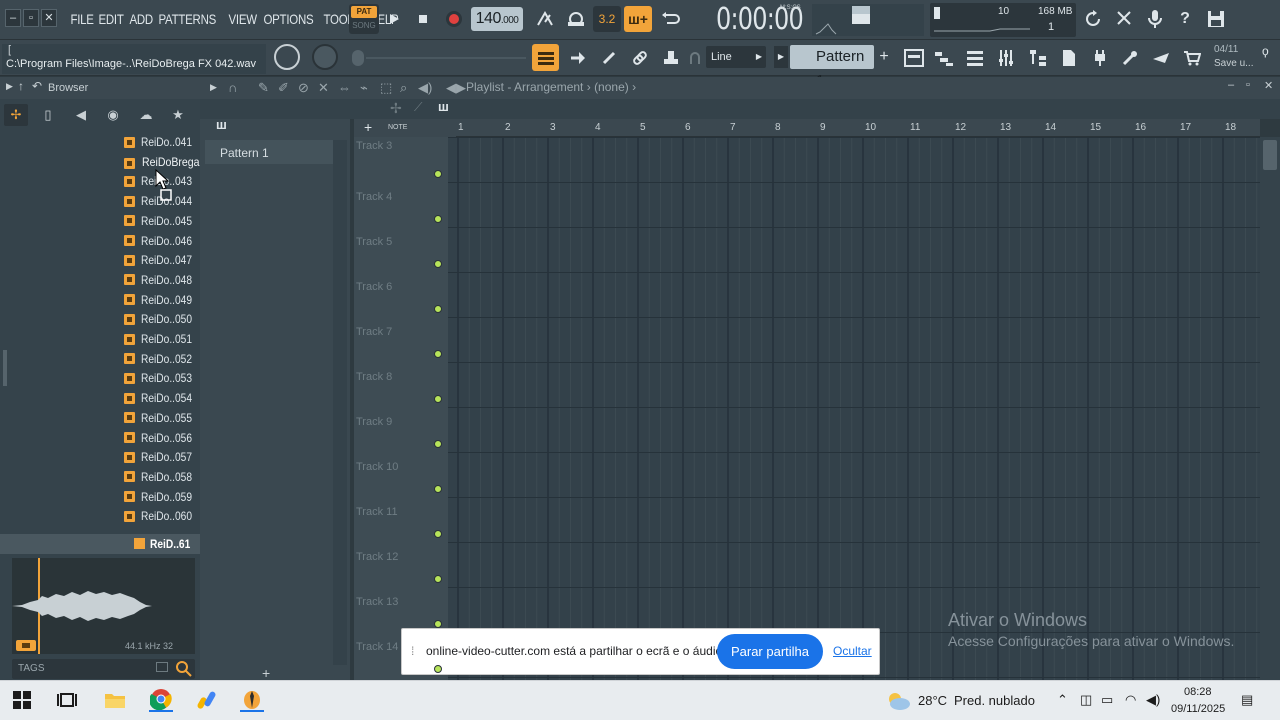 This screenshot has width=1280, height=720. Describe the element at coordinates (1265, 51) in the screenshot. I see `news-info-icon: ϙ` at that location.